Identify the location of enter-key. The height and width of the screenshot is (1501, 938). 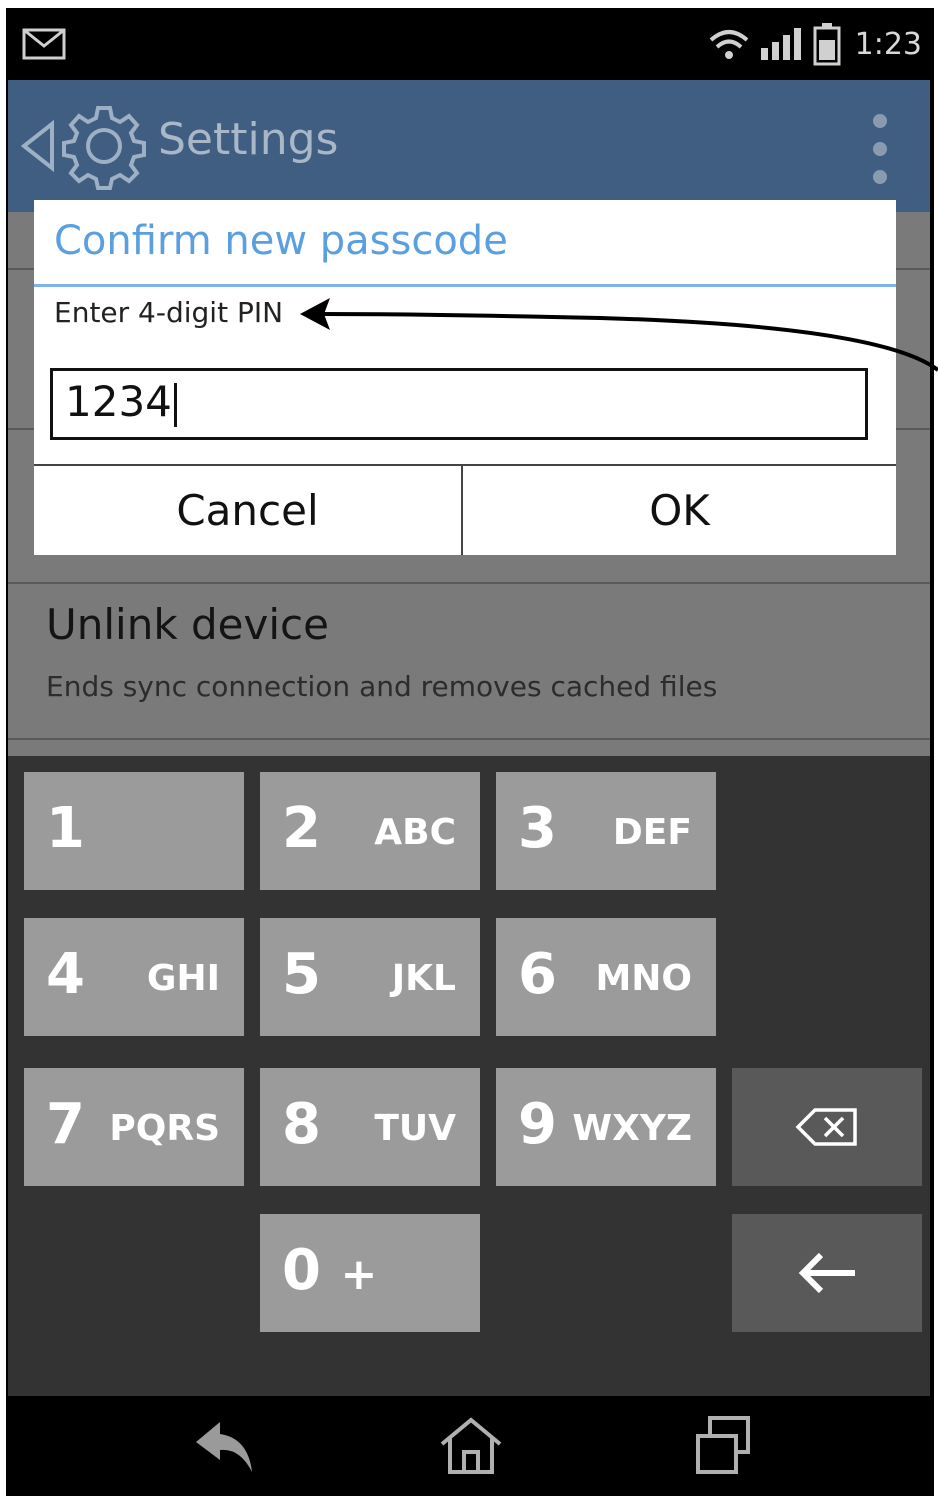
(827, 1273).